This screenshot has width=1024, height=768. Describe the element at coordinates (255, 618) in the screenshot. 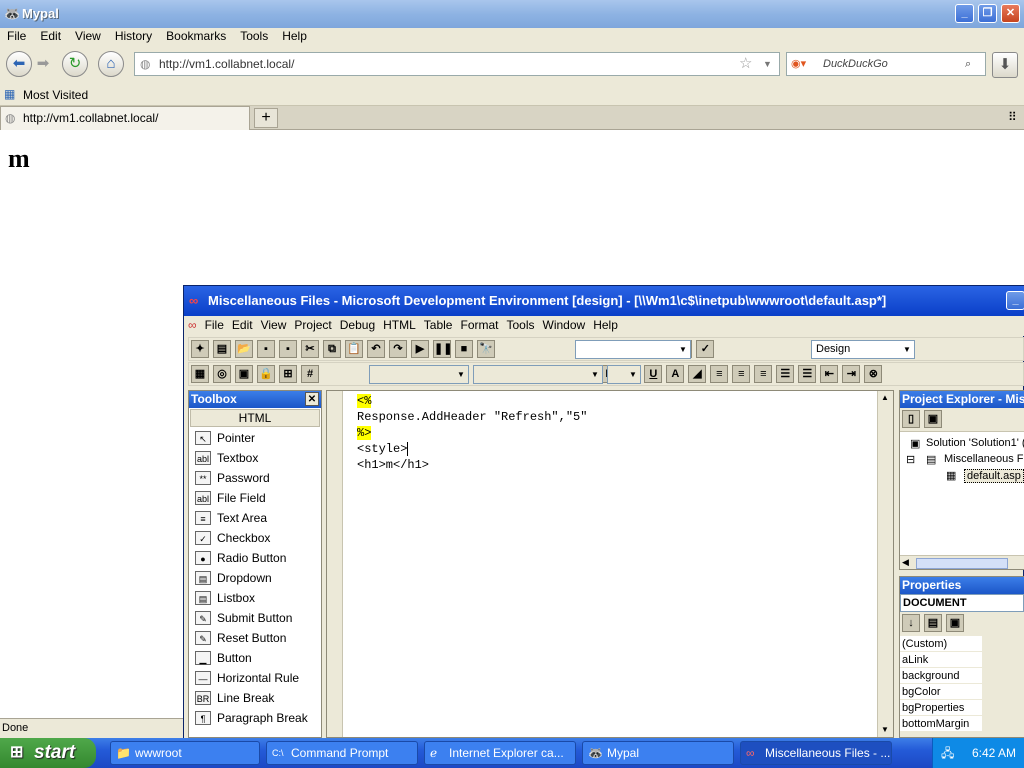

I see `toolbox-item-submit-button: ✎ Submit Button` at that location.